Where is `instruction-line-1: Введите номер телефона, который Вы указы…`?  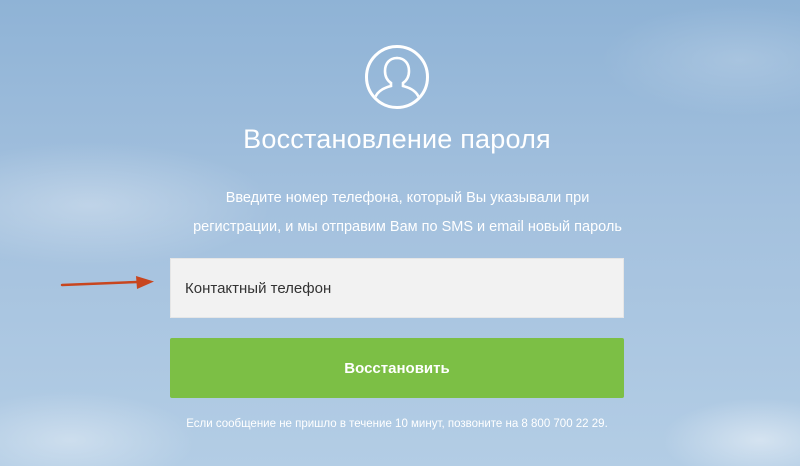 instruction-line-1: Введите номер телефона, который Вы указы… is located at coordinates (407, 198).